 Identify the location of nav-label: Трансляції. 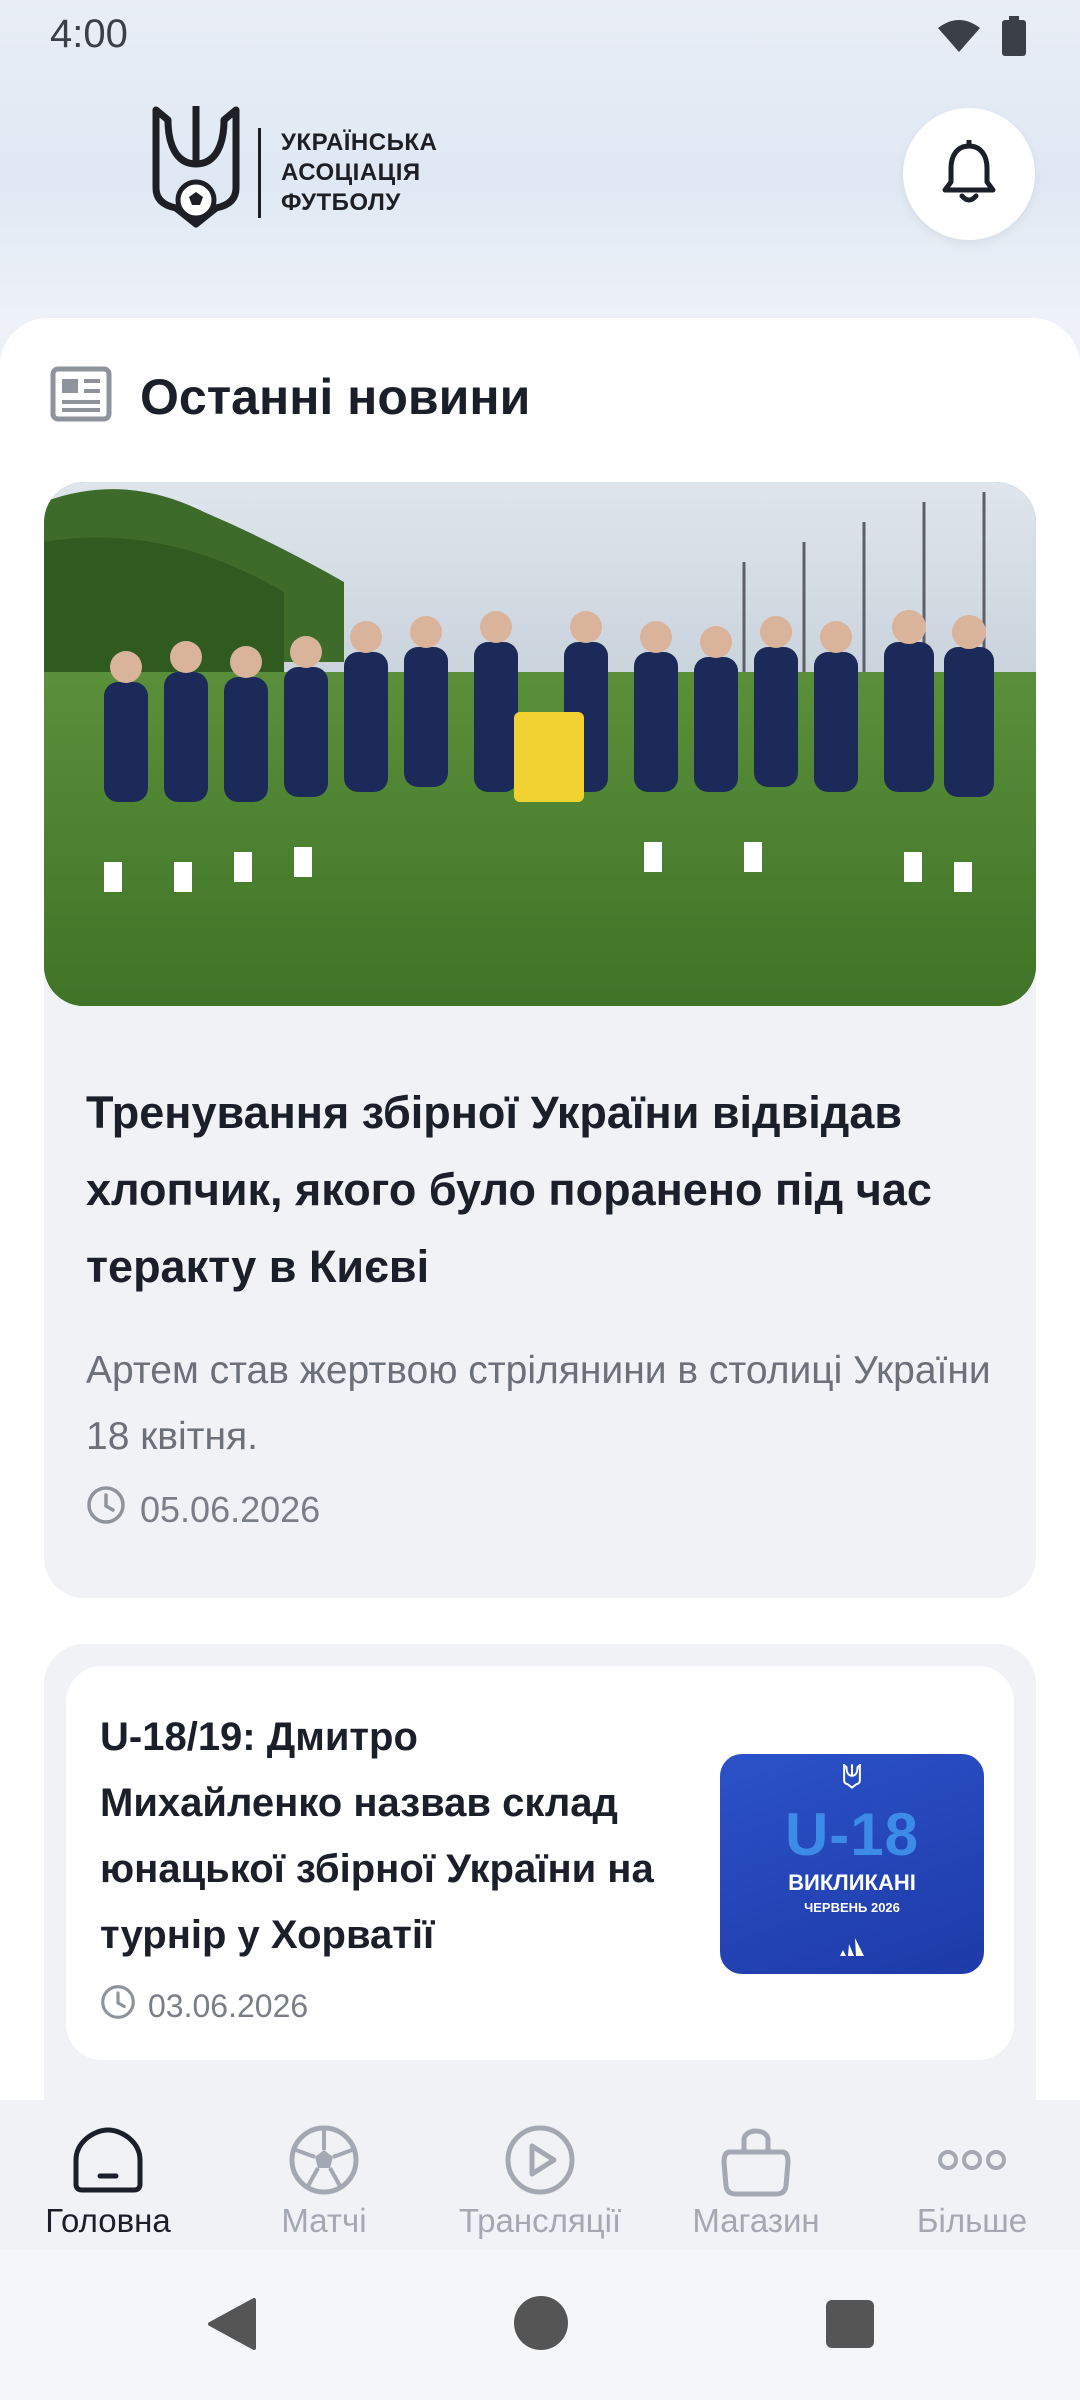
(540, 2220).